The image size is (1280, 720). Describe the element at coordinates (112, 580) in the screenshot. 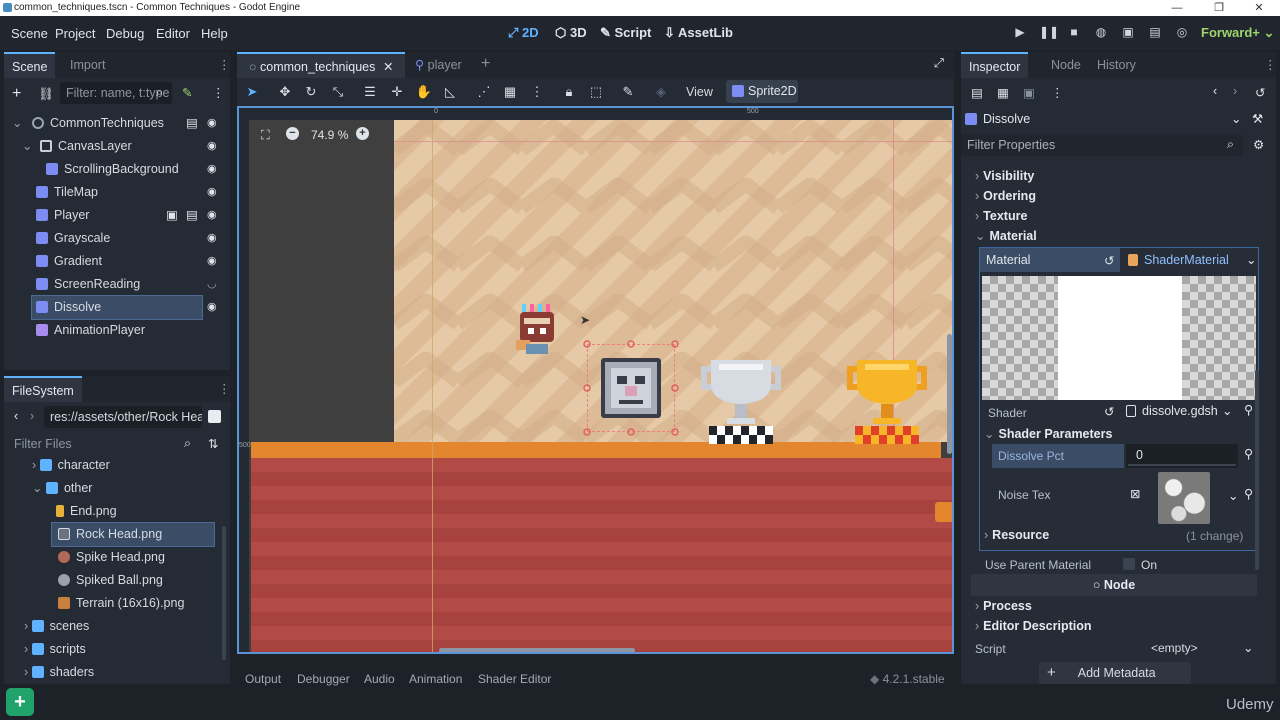

I see `file-spiked-ball-png: Spiked Ball.png` at that location.